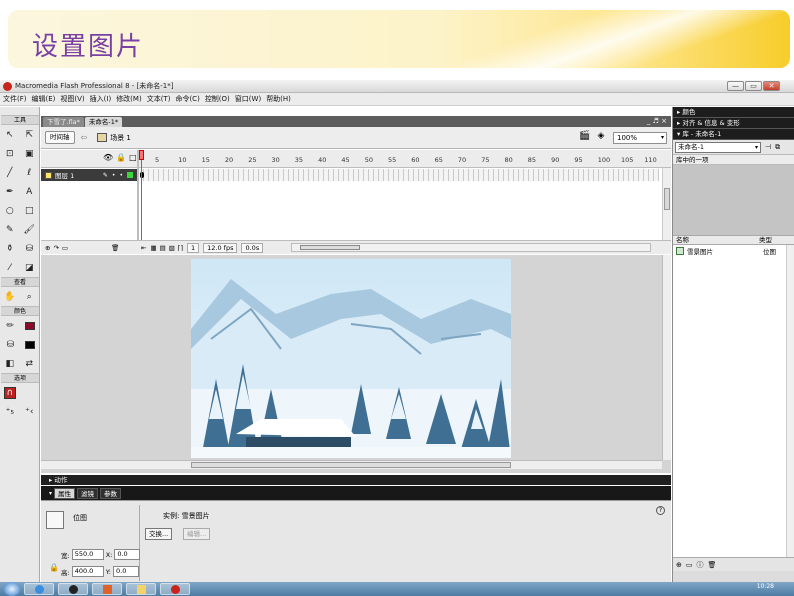 Image resolution: width=794 pixels, height=596 pixels. I want to click on col-name: 名称, so click(716, 240).